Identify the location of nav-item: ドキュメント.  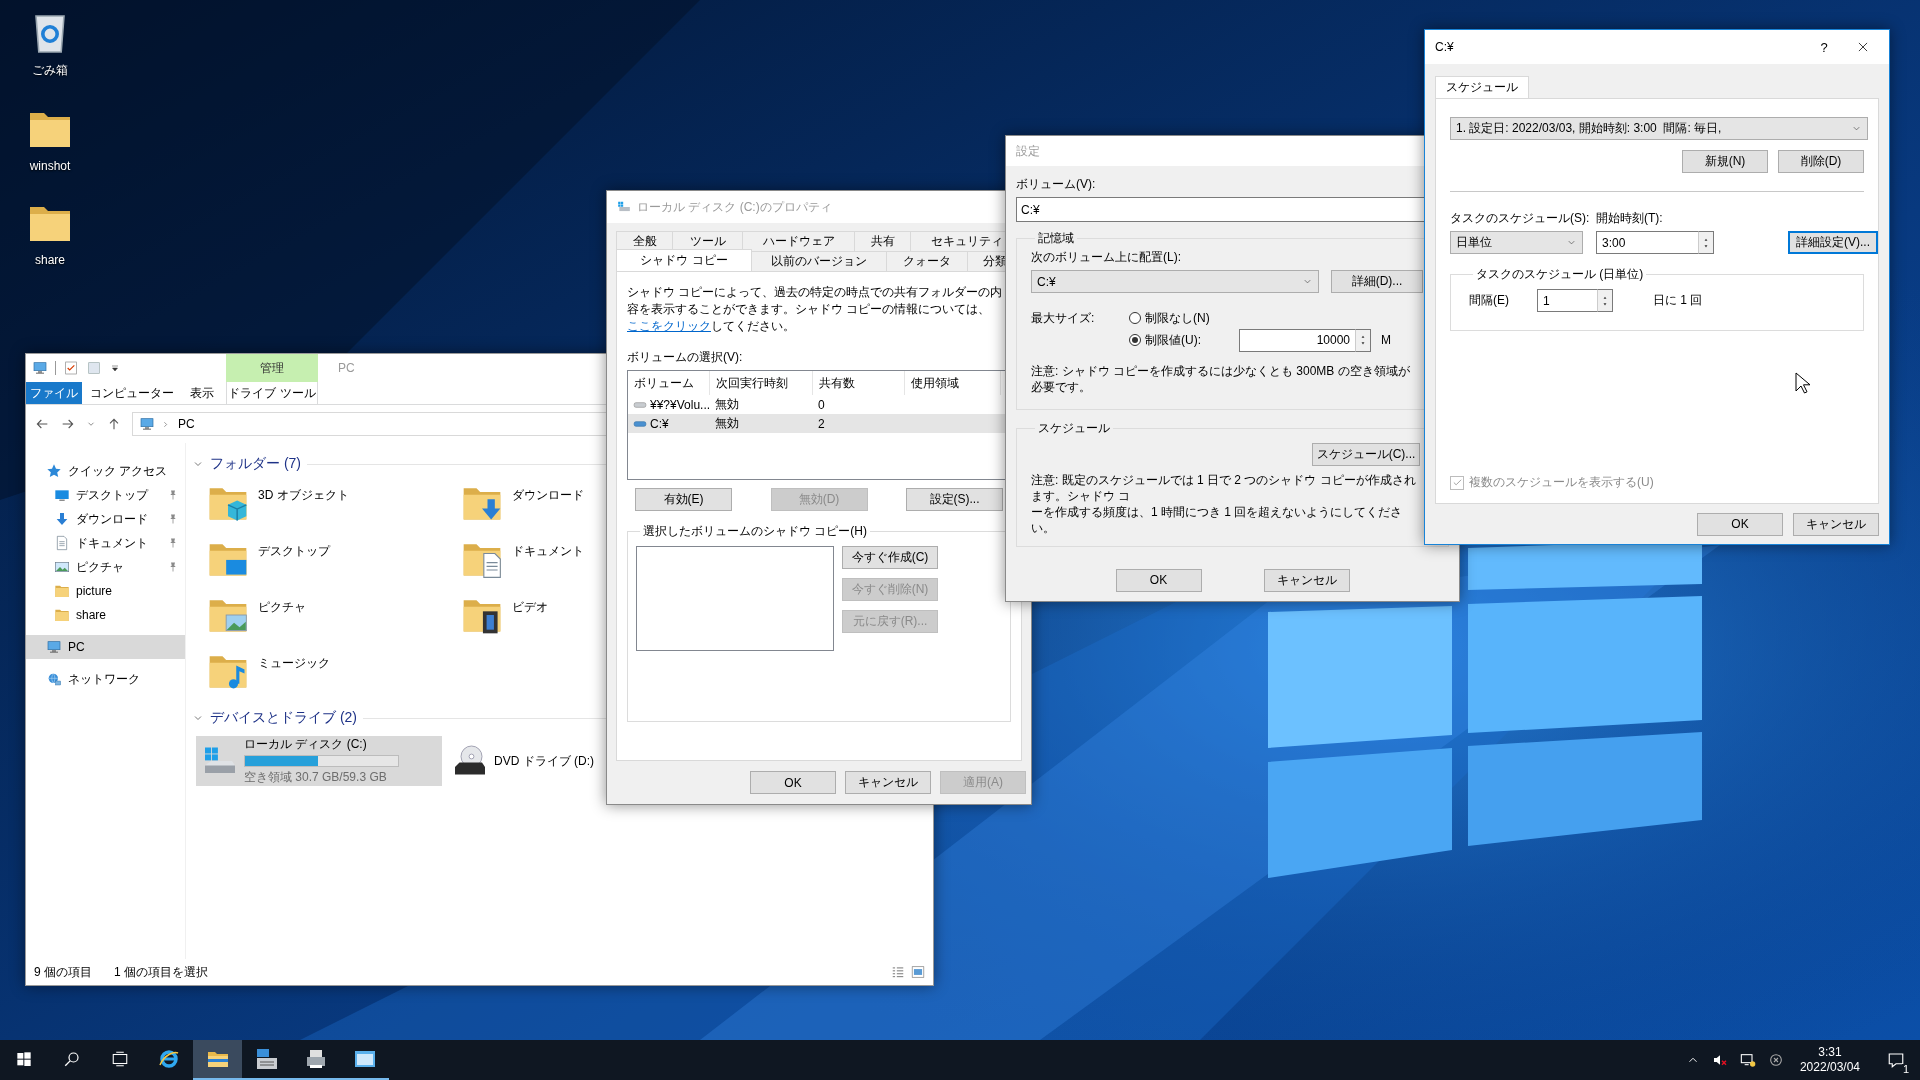
(105, 543).